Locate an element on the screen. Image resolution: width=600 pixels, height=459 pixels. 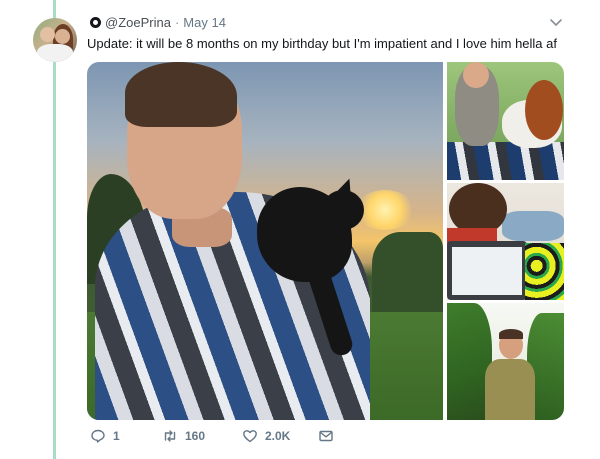
like-button: 2.0K is located at coordinates (280, 436).